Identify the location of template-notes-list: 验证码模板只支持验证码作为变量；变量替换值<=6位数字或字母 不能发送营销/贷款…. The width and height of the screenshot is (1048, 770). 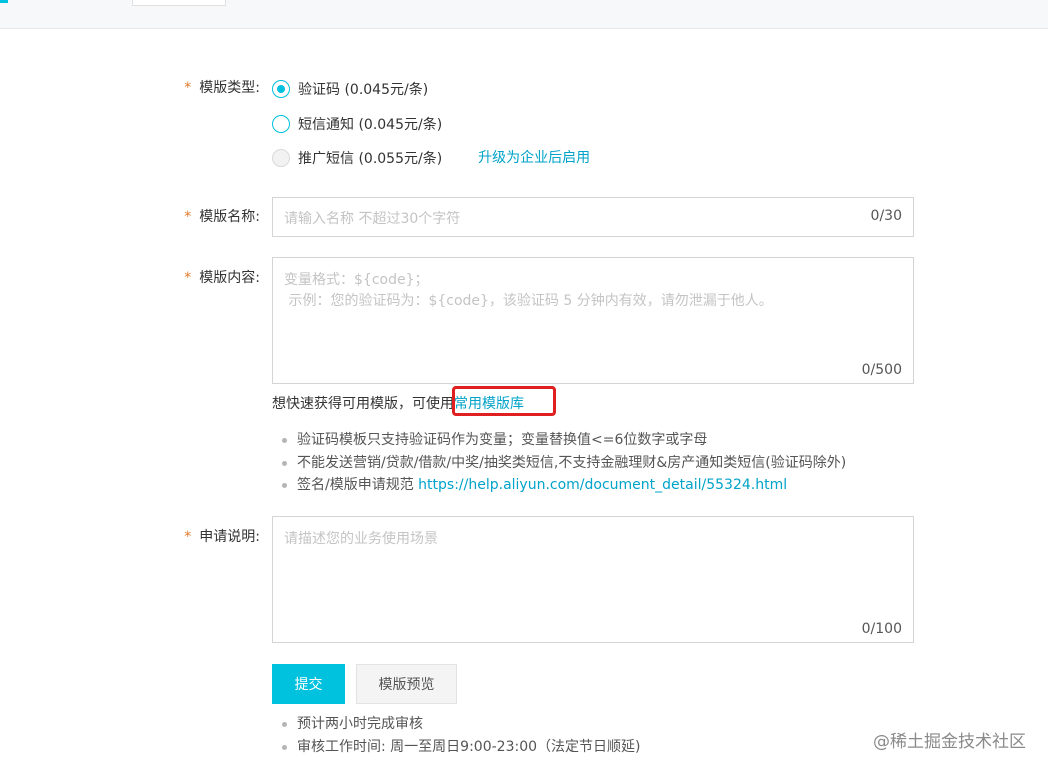
(563, 463).